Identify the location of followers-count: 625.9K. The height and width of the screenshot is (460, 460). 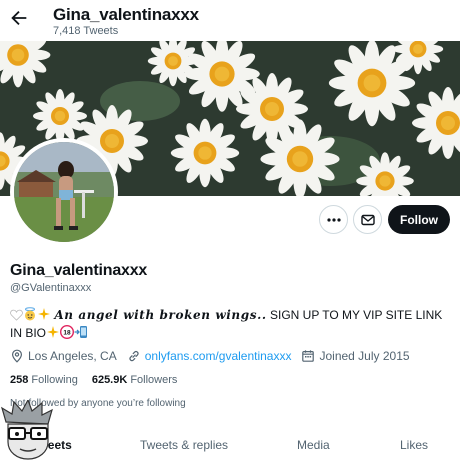
(109, 380).